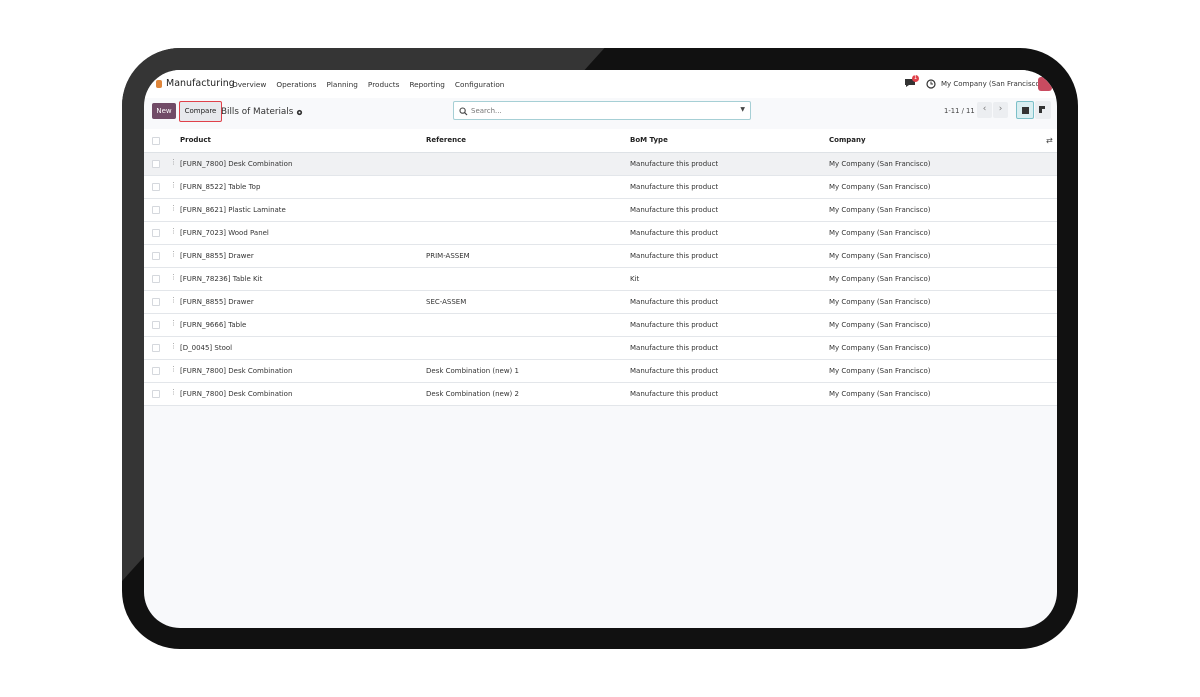 The image size is (1200, 697). Describe the element at coordinates (341, 84) in the screenshot. I see `menu-item-planning: Planning` at that location.